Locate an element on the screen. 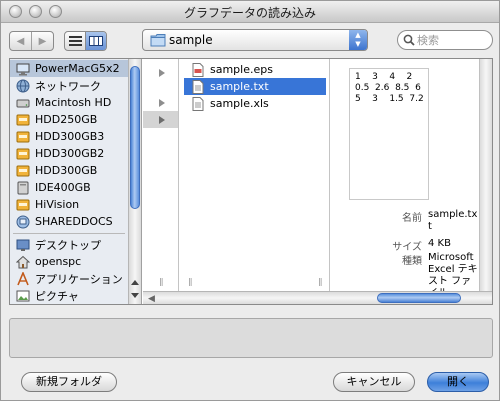  location-label: sample is located at coordinates (191, 40).